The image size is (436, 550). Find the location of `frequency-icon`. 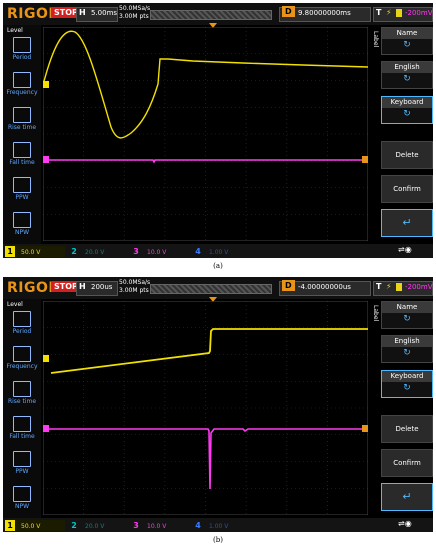

frequency-icon is located at coordinates (22, 80).